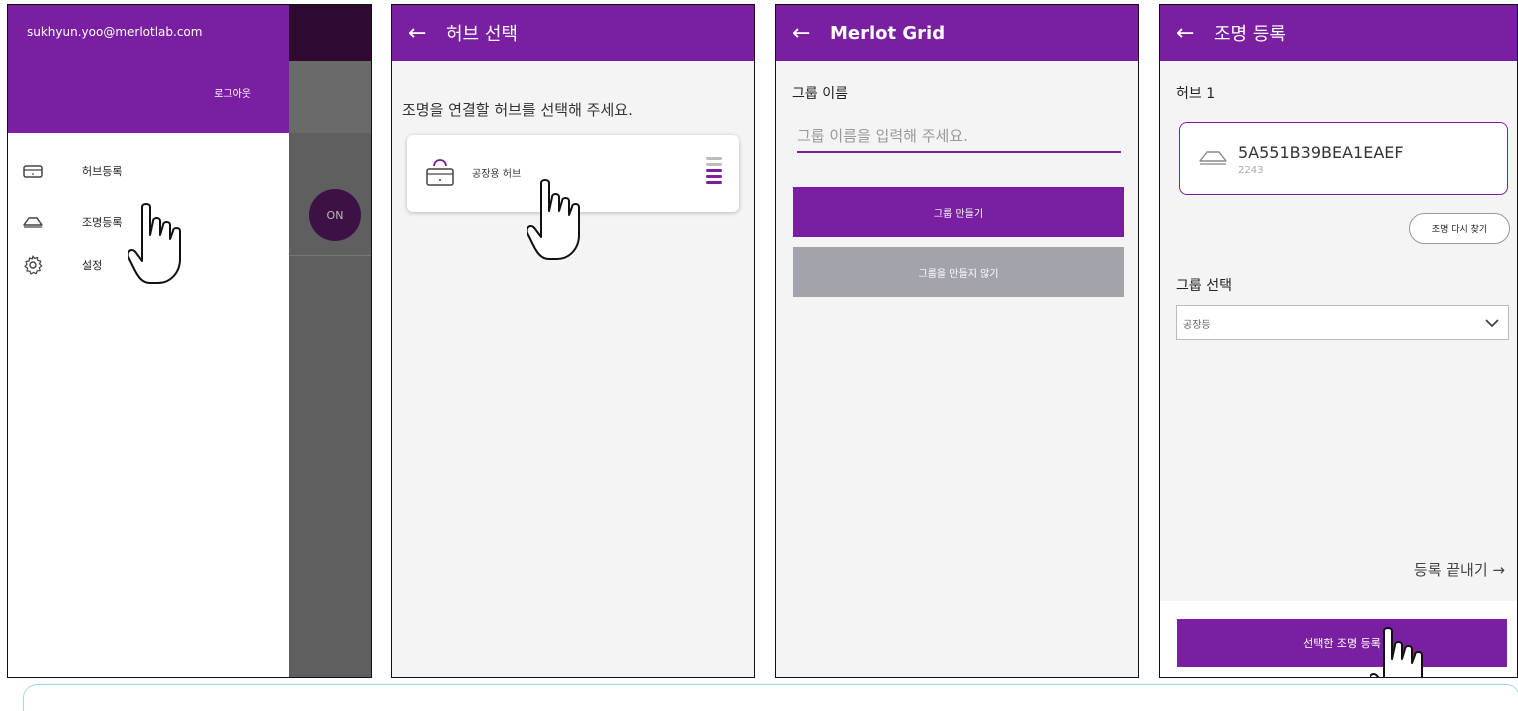 This screenshot has width=1518, height=711. What do you see at coordinates (72, 171) in the screenshot?
I see `drawer-item-hub-register: 허브등록` at bounding box center [72, 171].